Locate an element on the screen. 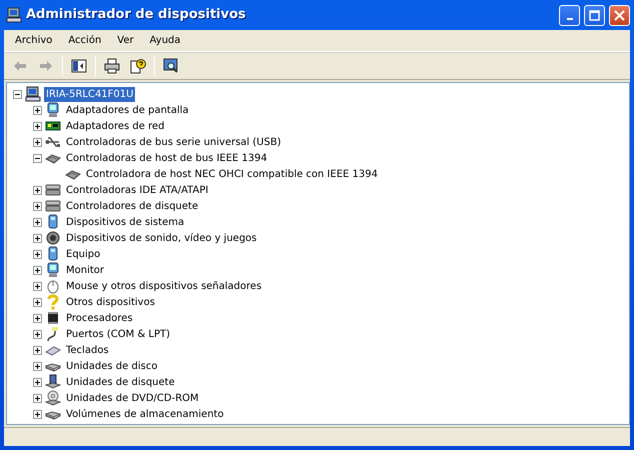 The height and width of the screenshot is (450, 634). tree-item: Adaptadores de pantalla is located at coordinates (127, 110).